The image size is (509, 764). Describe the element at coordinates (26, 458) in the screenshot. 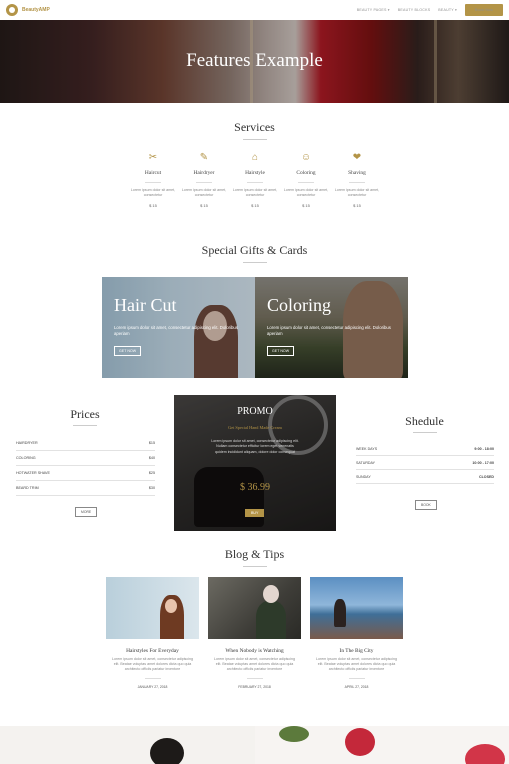

I see `price-item-name: COLORING` at that location.